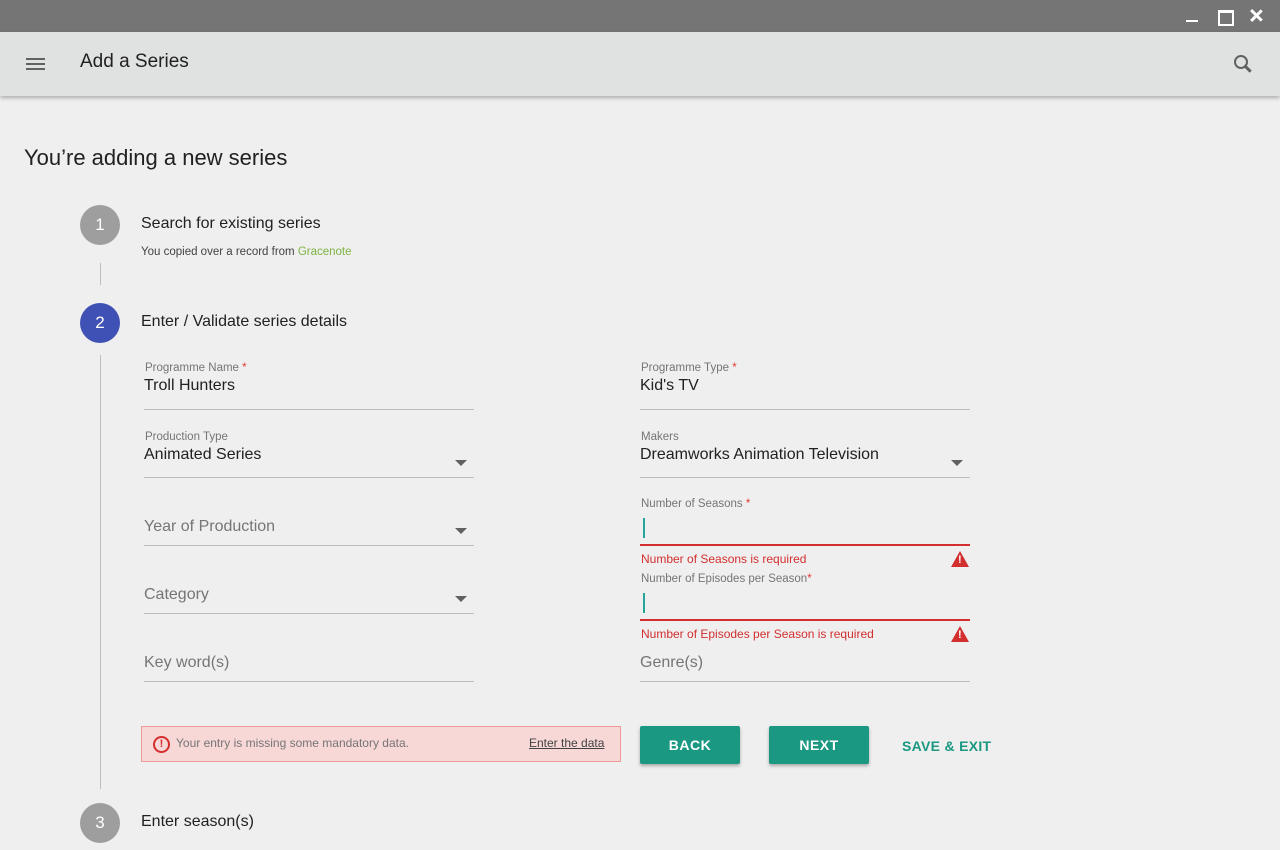  Describe the element at coordinates (325, 252) in the screenshot. I see `gracenote-link: Gracenote` at that location.